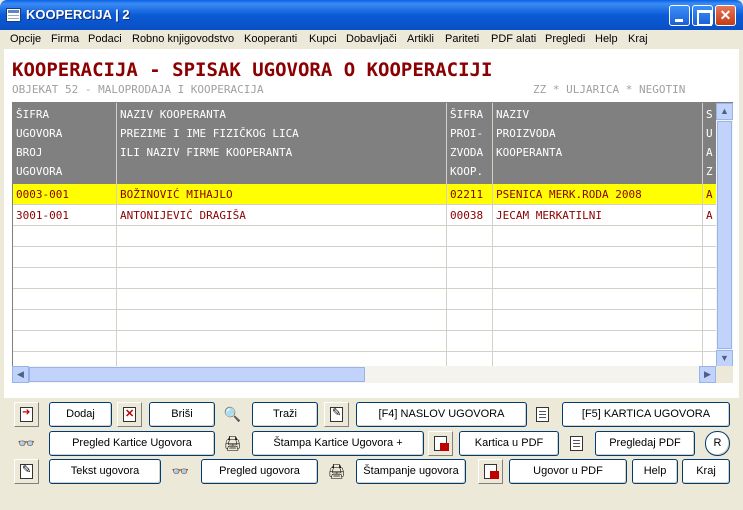 The height and width of the screenshot is (510, 743). Describe the element at coordinates (655, 471) in the screenshot. I see `help-button: Help` at that location.